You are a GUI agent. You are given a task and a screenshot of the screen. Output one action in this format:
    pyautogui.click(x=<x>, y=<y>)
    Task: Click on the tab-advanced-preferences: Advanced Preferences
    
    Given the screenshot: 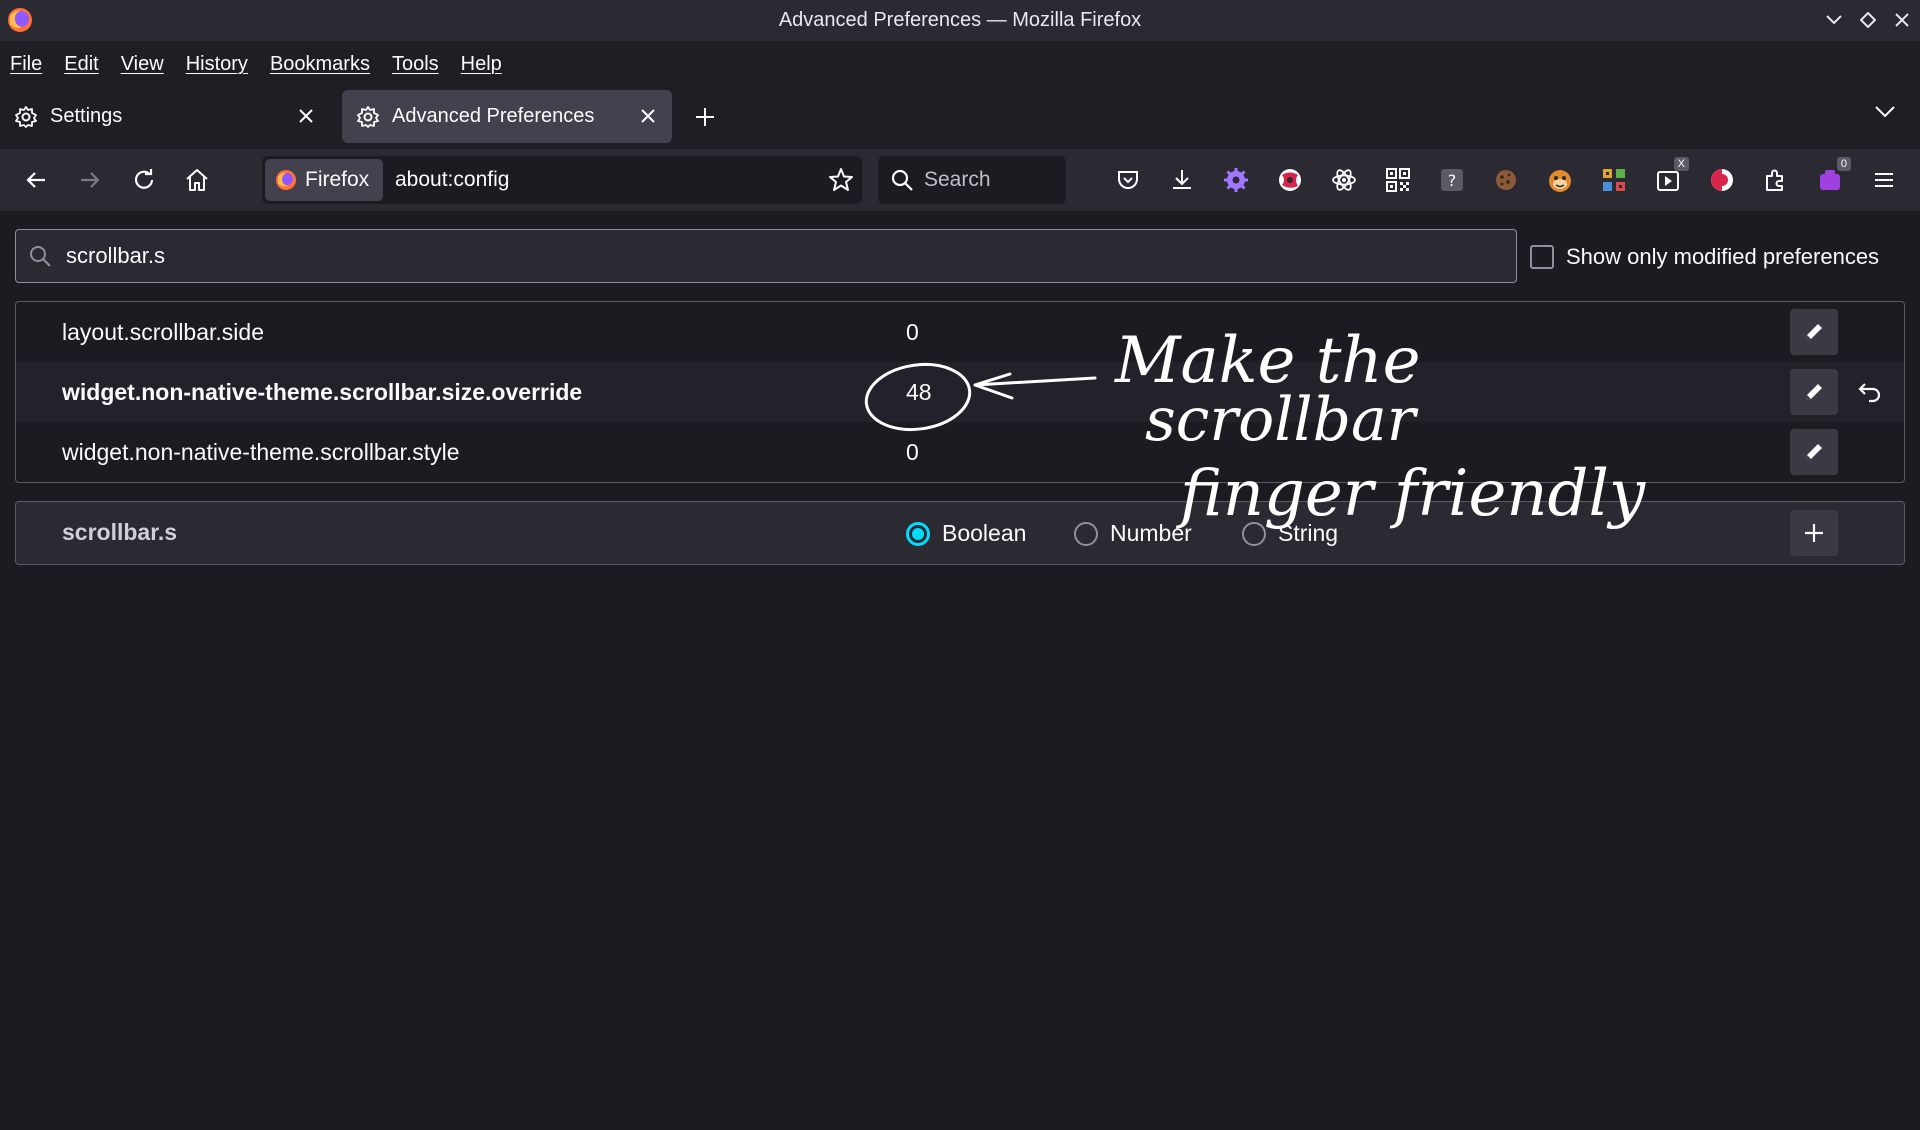 What is the action you would take?
    pyautogui.click(x=507, y=116)
    